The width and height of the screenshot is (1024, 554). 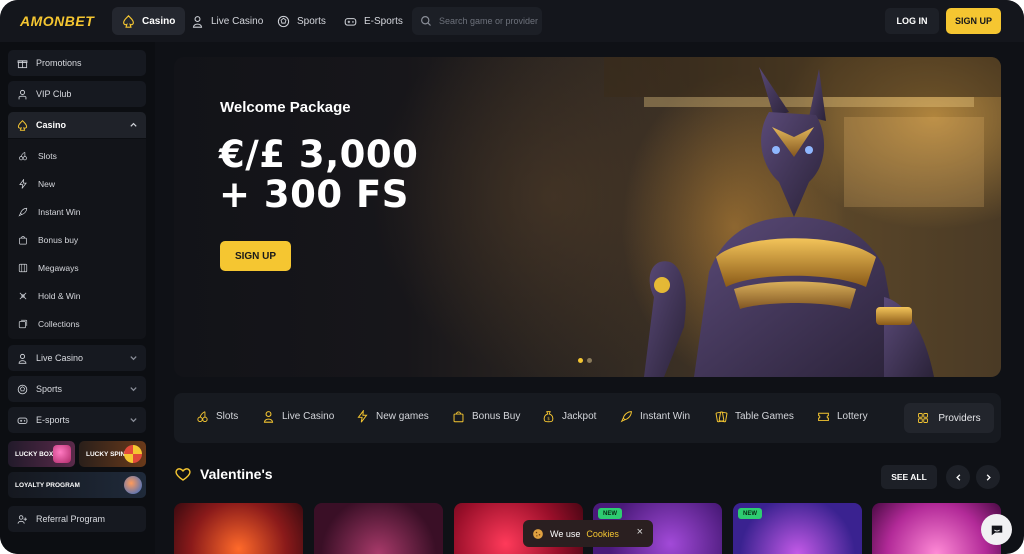 I want to click on submenu-item-megaways: Megaways, so click(x=48, y=268).